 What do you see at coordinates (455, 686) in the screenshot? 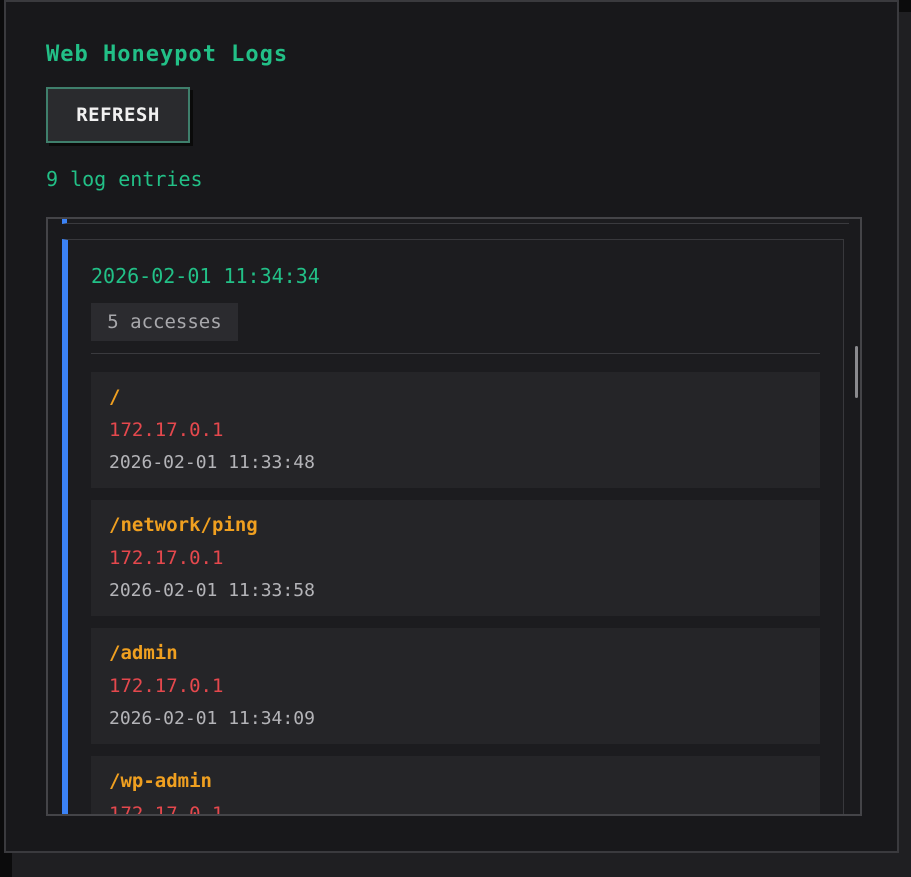
I see `access-item: /admin 172.17.0.1 2026-02-01 11:34:09` at bounding box center [455, 686].